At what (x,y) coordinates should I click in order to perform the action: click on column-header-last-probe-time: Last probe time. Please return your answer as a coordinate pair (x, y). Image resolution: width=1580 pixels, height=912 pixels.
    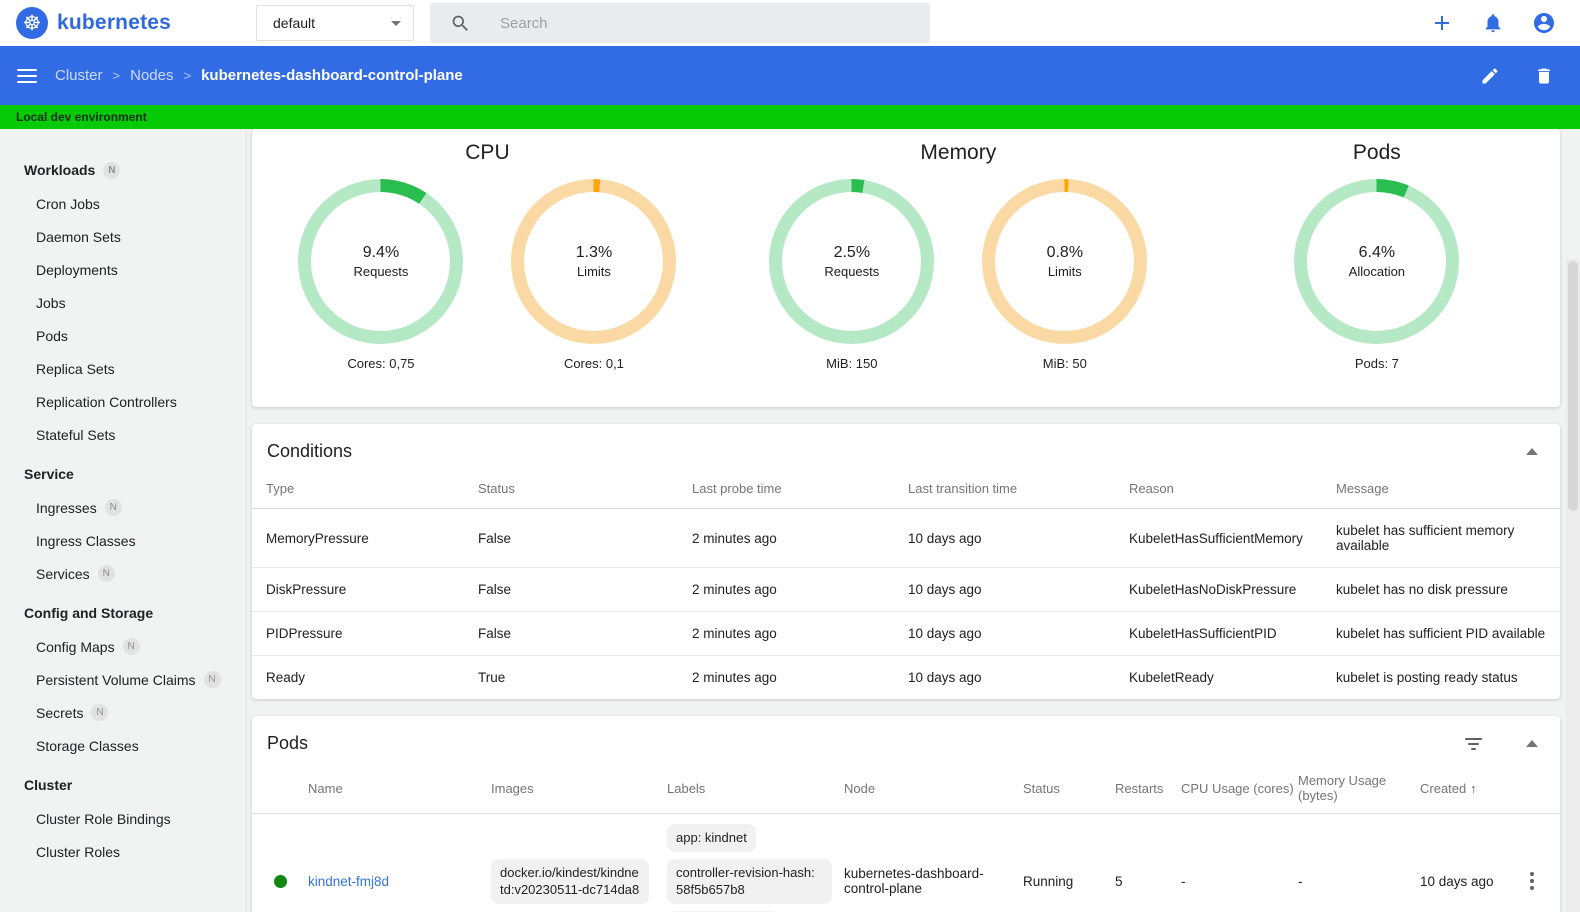
    Looking at the image, I should click on (786, 492).